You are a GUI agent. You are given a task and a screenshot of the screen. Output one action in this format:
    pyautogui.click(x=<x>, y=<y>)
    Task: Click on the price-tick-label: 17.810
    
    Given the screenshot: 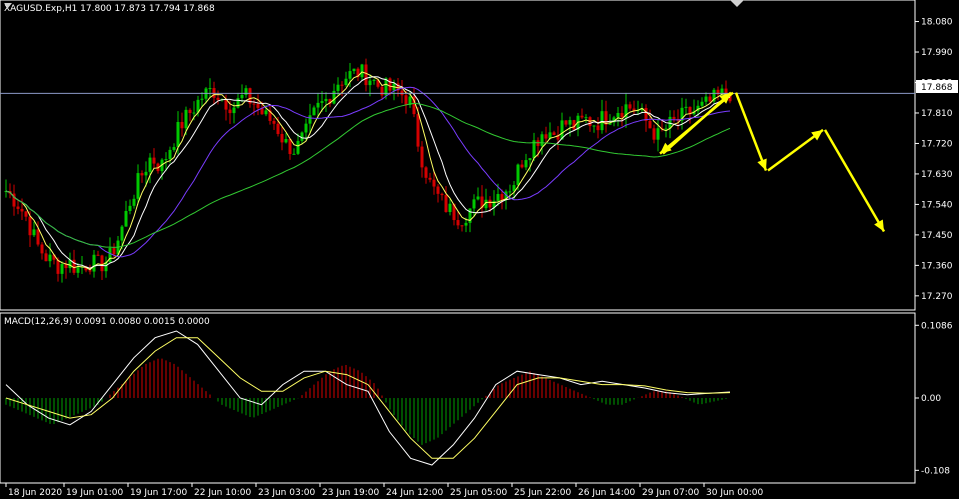 What is the action you would take?
    pyautogui.click(x=937, y=114)
    